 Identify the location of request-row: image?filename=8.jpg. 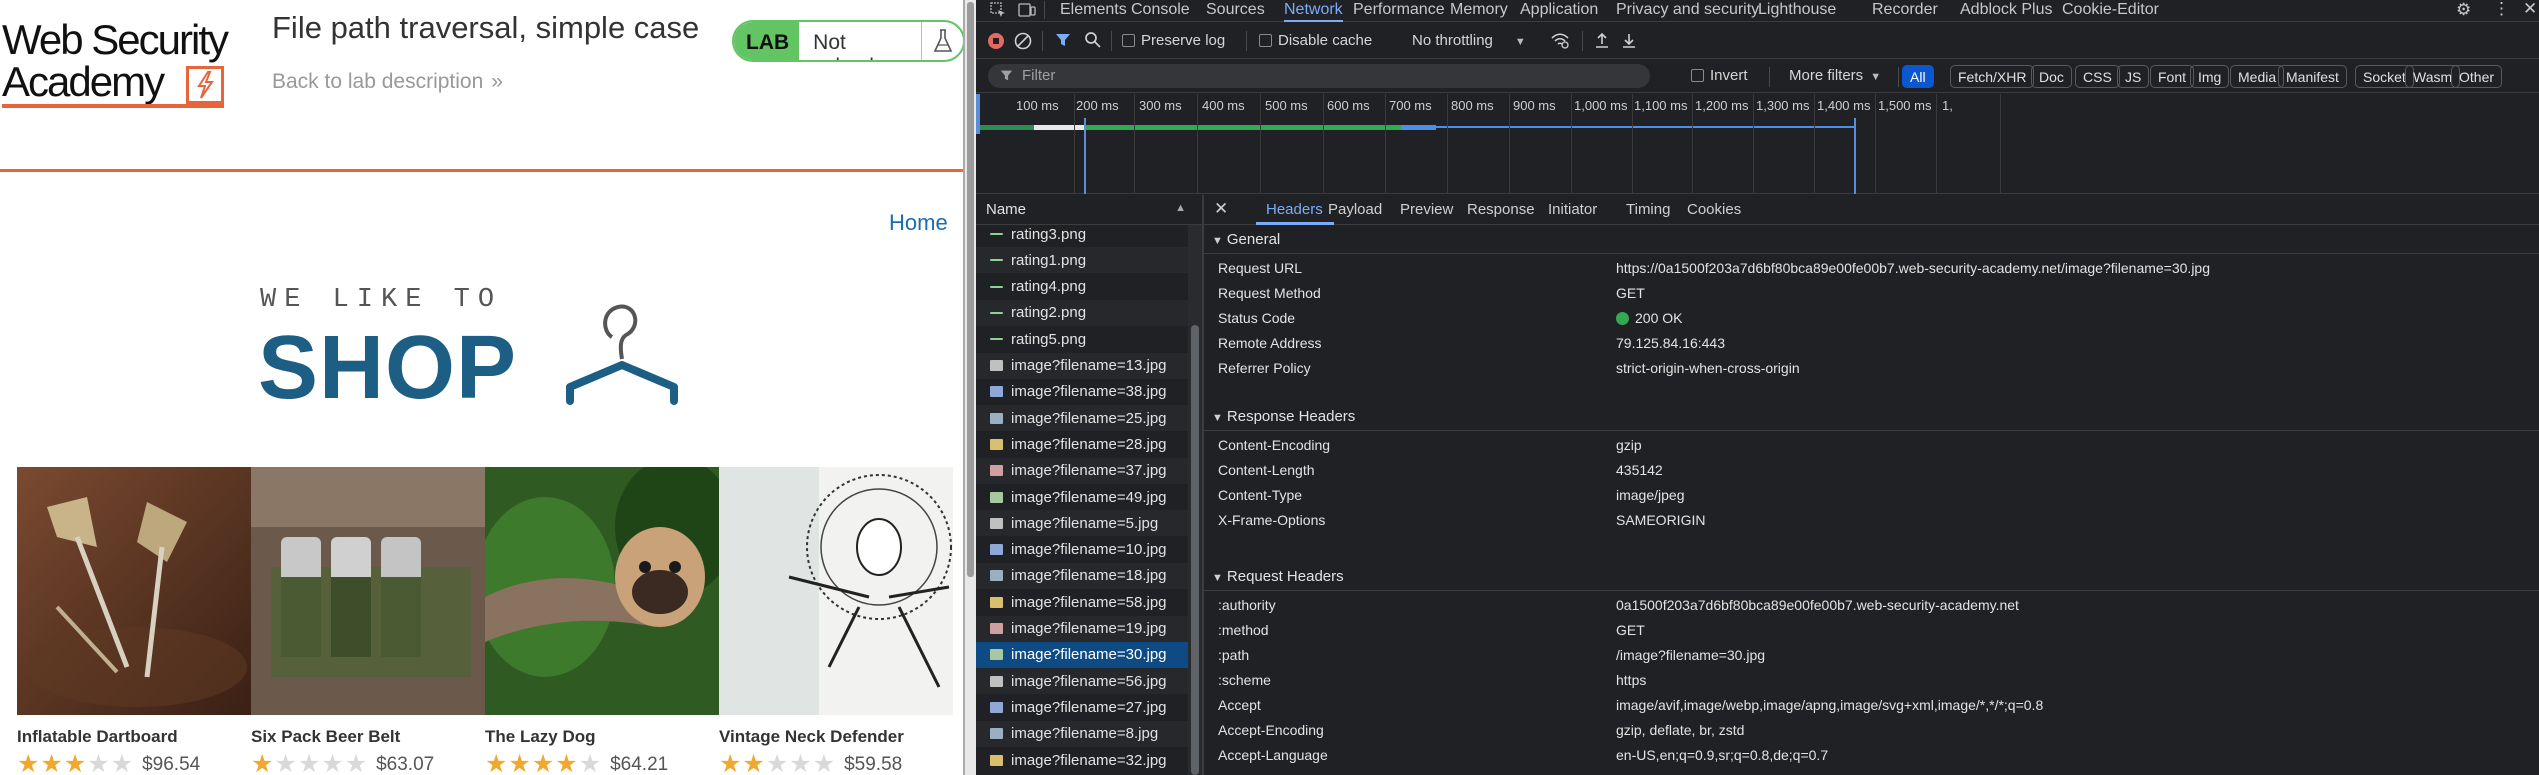
(1082, 733).